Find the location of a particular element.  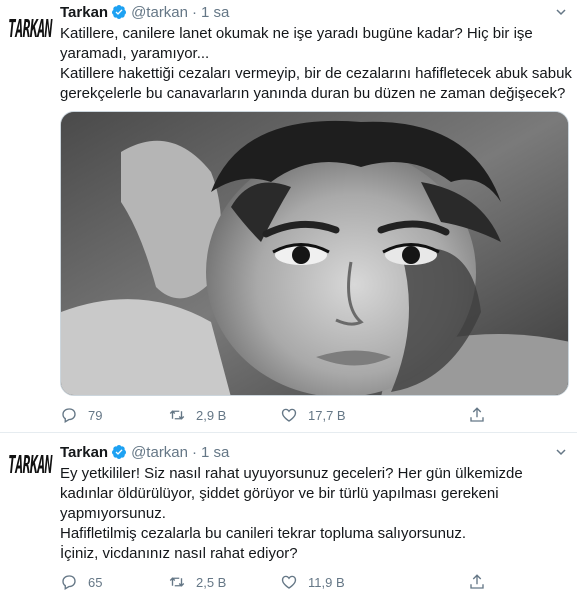

reply-count: 65 is located at coordinates (95, 582).